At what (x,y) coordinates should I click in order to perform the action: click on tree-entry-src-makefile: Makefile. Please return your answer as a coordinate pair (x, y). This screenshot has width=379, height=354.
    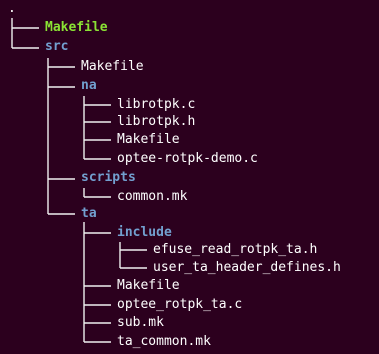
    Looking at the image, I should click on (112, 66).